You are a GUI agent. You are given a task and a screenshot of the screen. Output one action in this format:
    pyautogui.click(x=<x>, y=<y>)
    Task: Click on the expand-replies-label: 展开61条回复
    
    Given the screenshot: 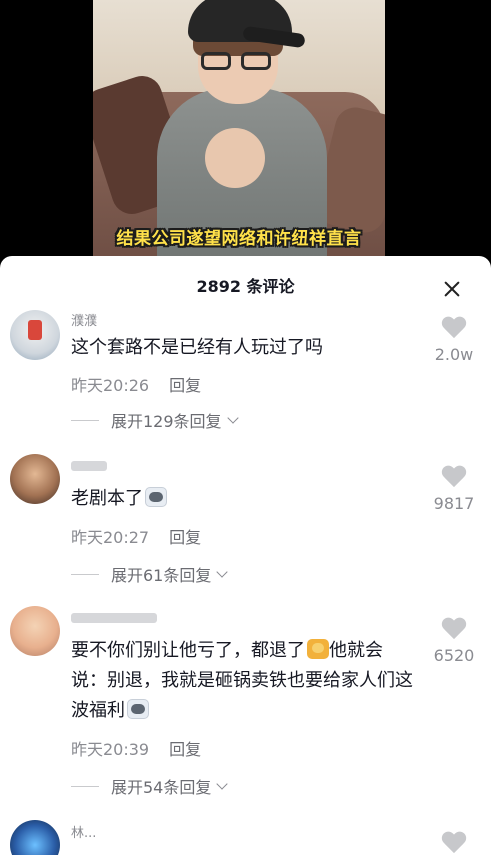 What is the action you would take?
    pyautogui.click(x=161, y=575)
    